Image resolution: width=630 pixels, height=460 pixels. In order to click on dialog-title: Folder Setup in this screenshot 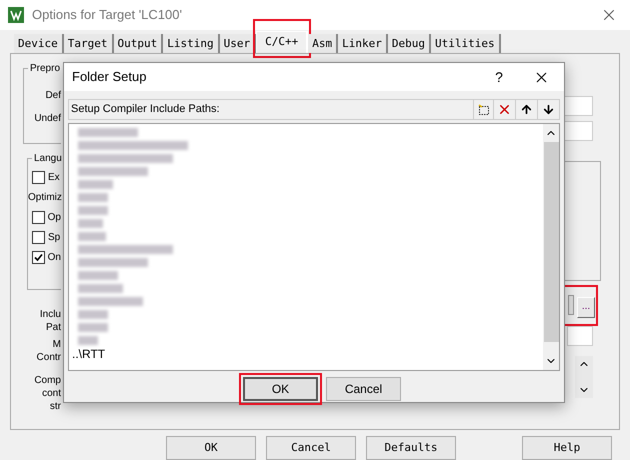, I will do `click(109, 77)`.